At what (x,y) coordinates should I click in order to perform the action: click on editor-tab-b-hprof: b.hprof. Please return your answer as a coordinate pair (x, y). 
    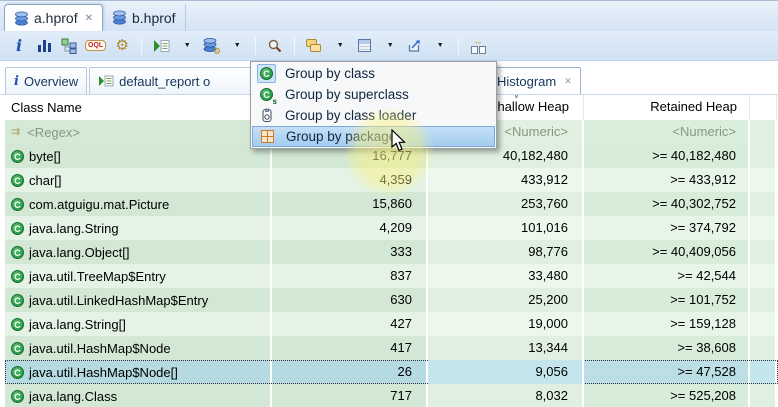
    Looking at the image, I should click on (144, 17).